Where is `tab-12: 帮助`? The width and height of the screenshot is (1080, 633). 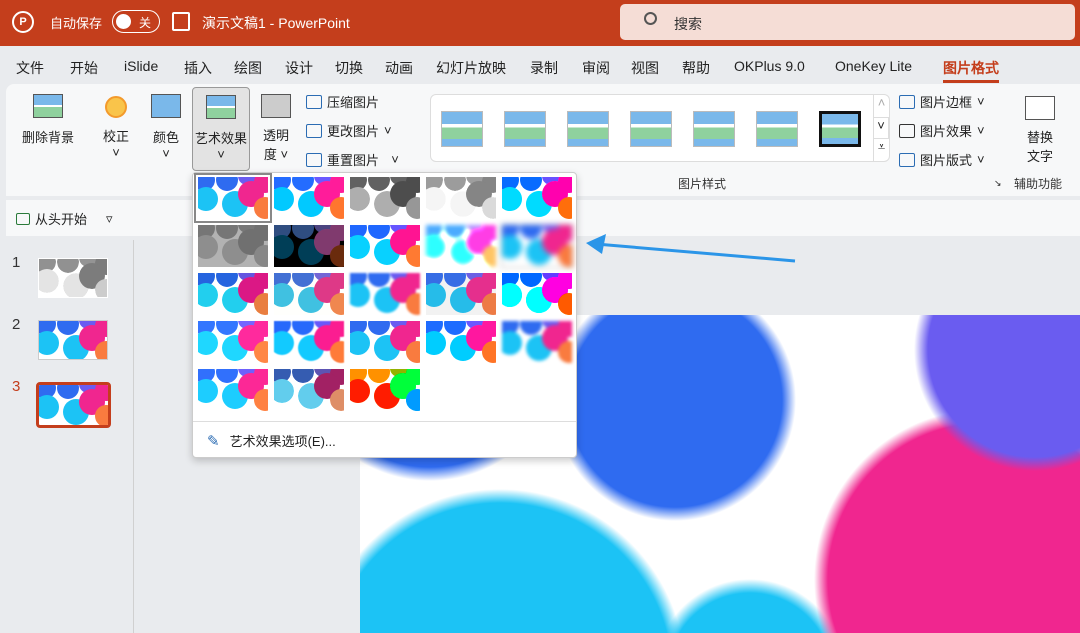 tab-12: 帮助 is located at coordinates (696, 68).